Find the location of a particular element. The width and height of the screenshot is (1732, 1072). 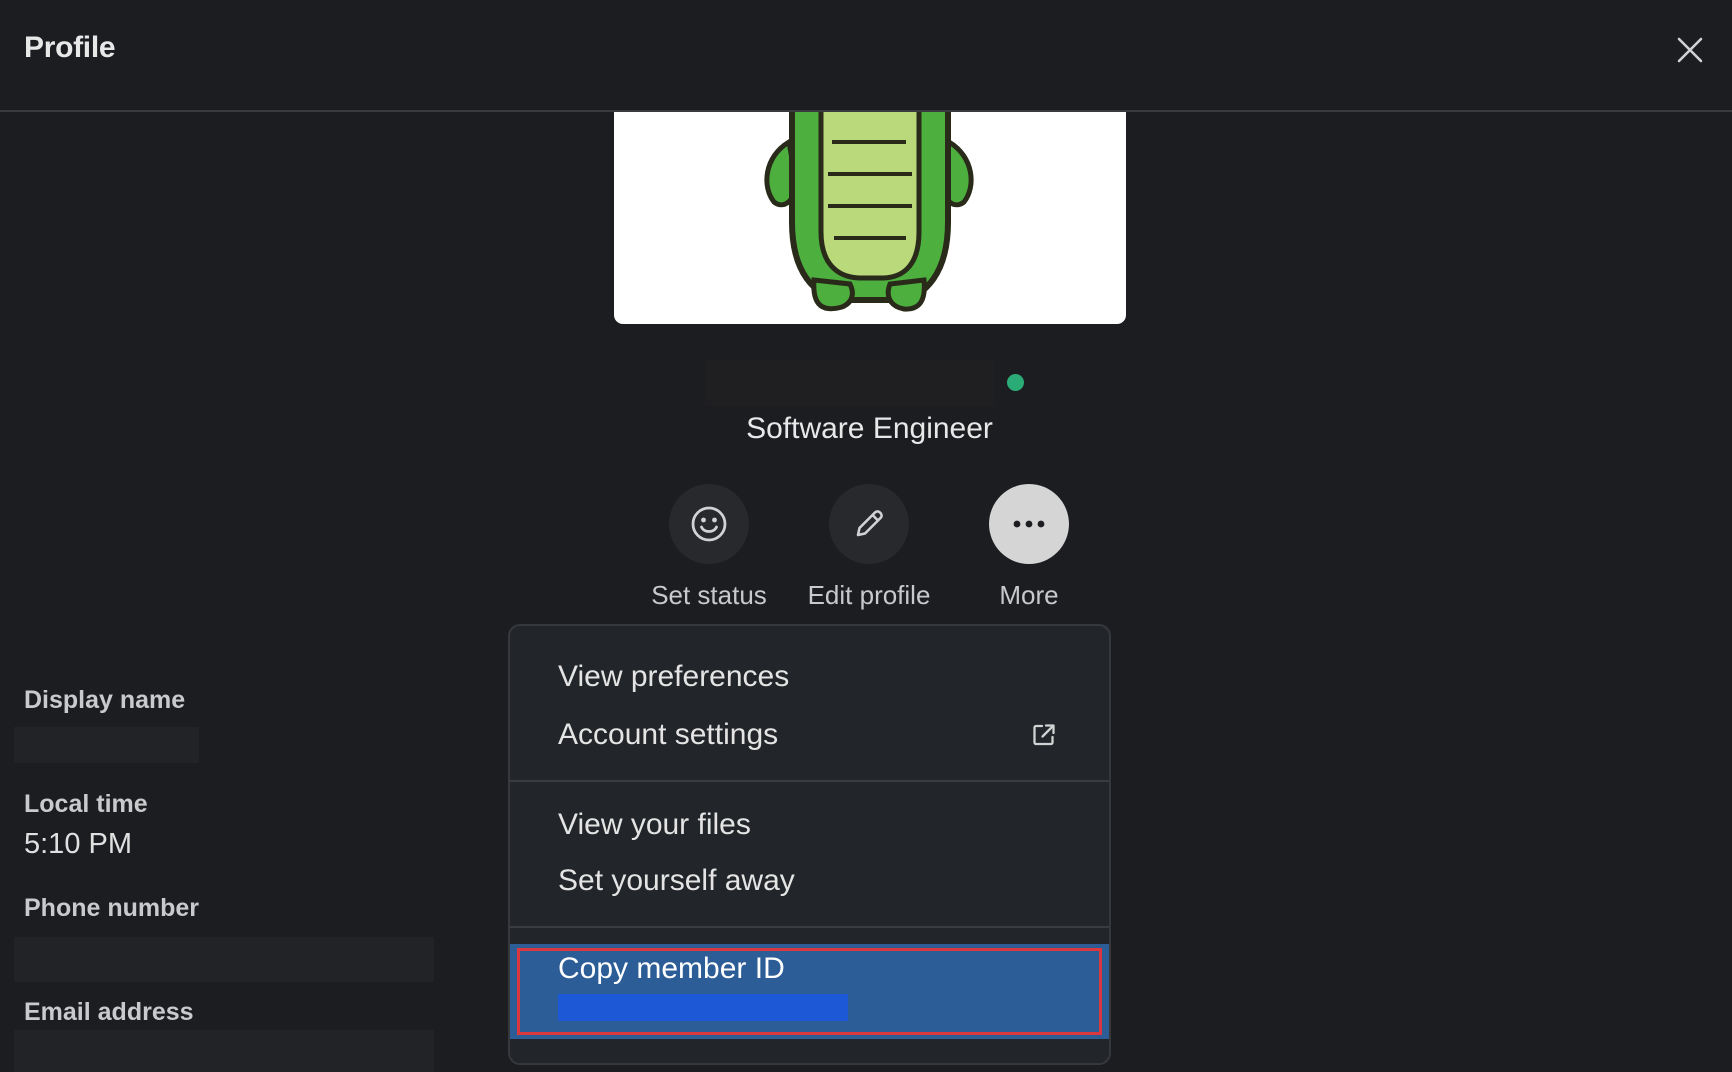

menu-item-copy-member-id: Copy member ID is located at coordinates (809, 991).